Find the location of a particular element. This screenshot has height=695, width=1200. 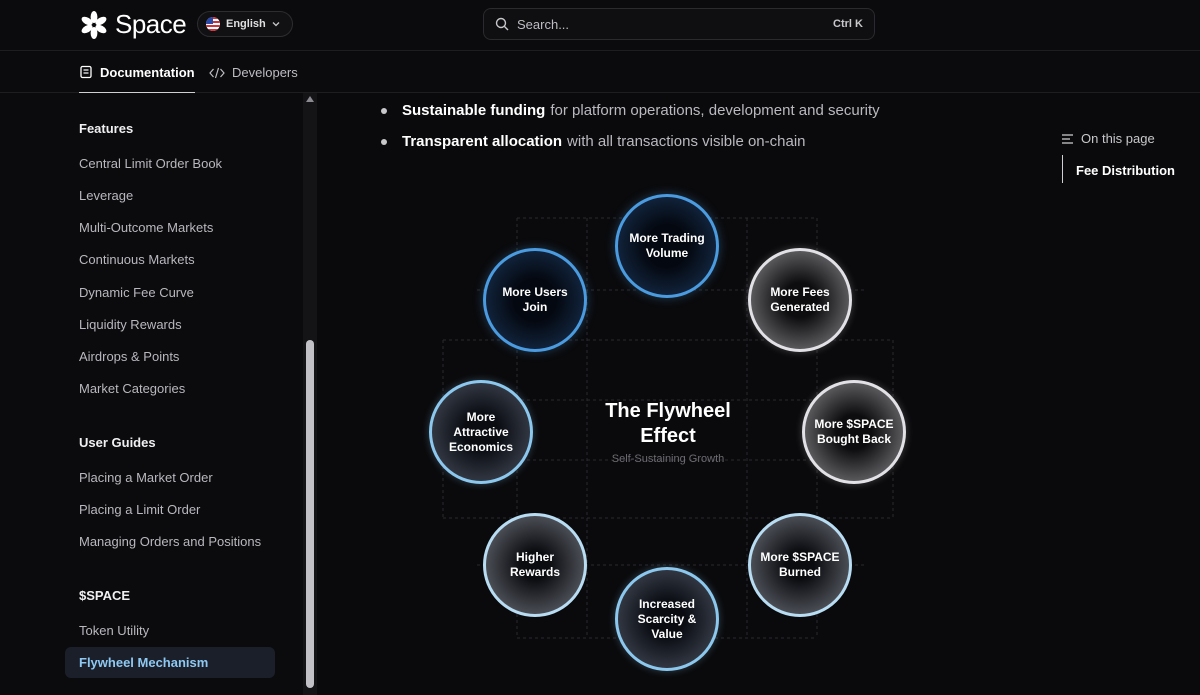

logo-text: Space is located at coordinates (151, 24).